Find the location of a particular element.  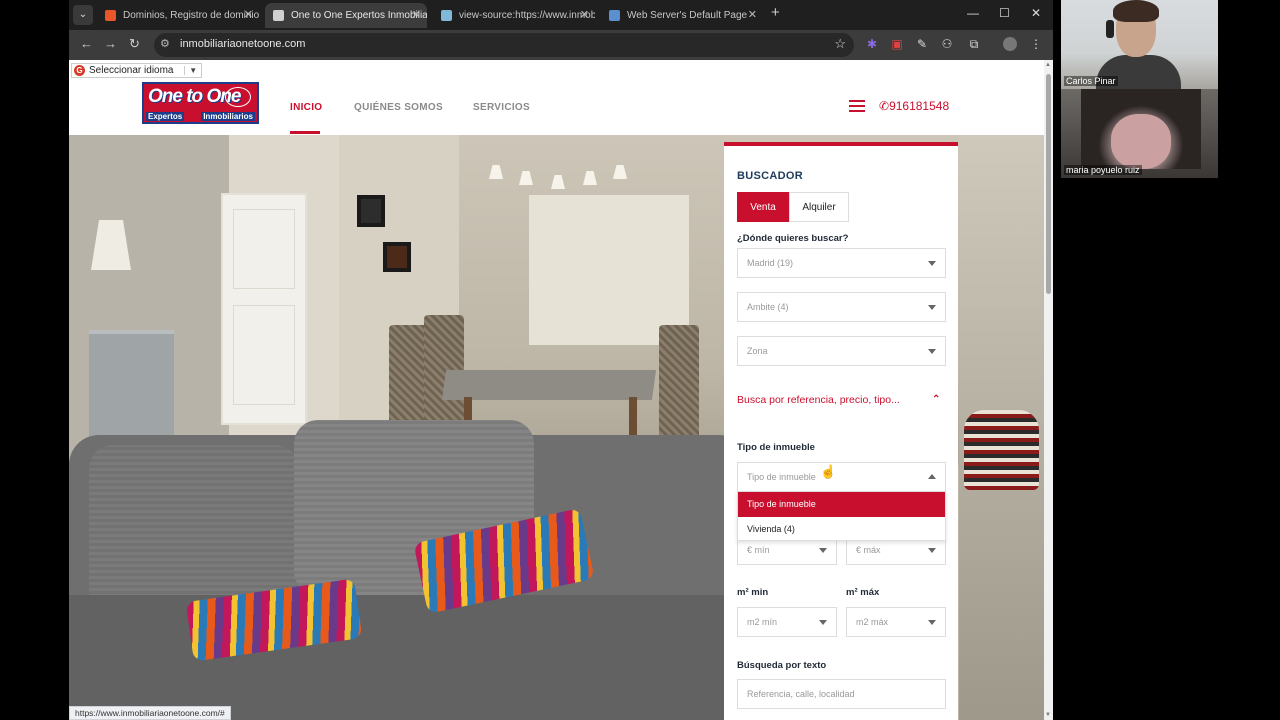

m2-max-label: m² máx is located at coordinates (863, 592).